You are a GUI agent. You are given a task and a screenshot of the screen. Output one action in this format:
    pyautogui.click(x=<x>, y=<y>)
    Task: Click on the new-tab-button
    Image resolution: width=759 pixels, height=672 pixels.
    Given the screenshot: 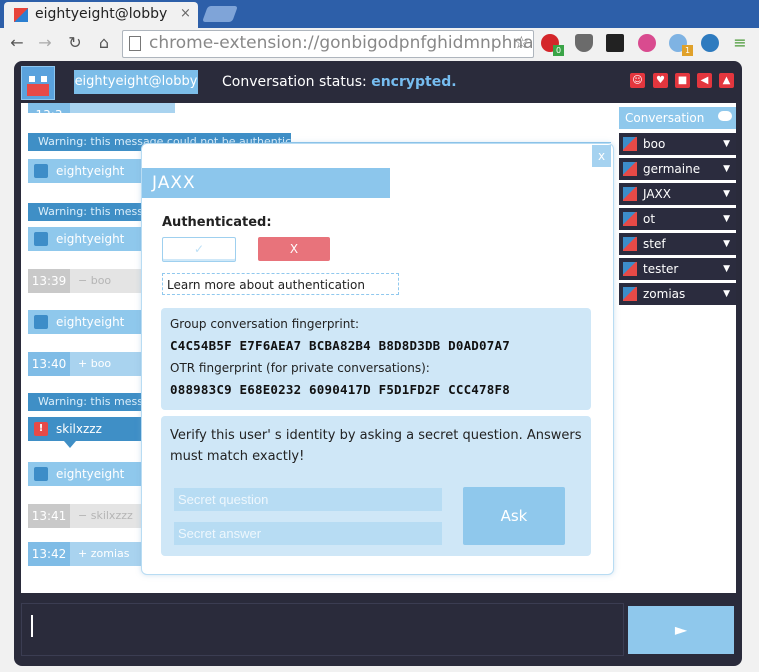 What is the action you would take?
    pyautogui.click(x=220, y=14)
    